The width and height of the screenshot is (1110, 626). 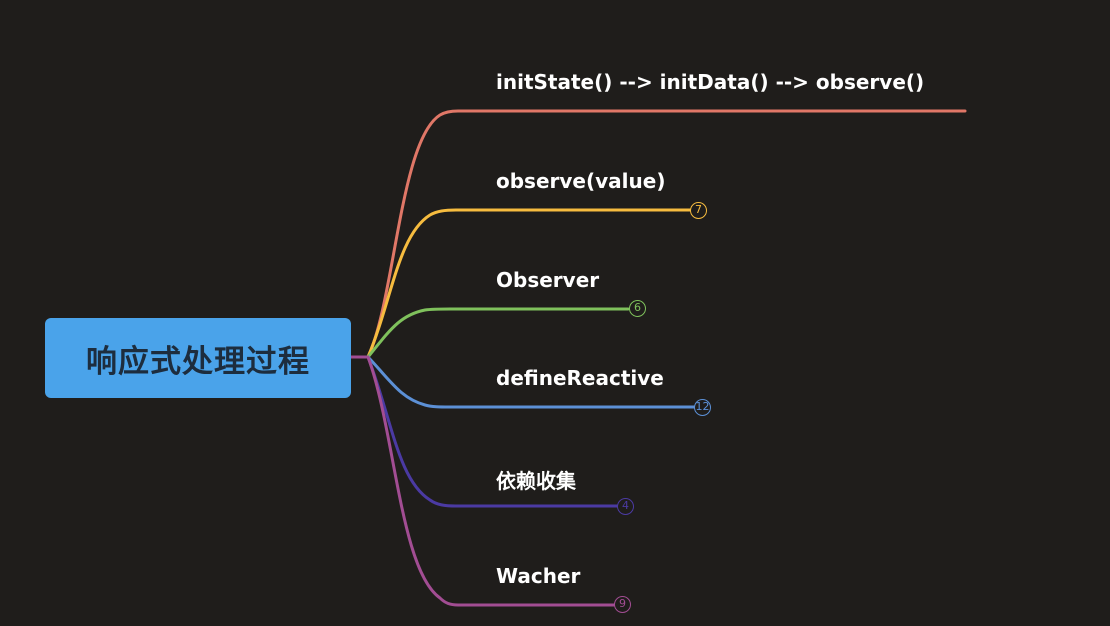 I want to click on collapsed-children-count-badge: 7, so click(x=698, y=210).